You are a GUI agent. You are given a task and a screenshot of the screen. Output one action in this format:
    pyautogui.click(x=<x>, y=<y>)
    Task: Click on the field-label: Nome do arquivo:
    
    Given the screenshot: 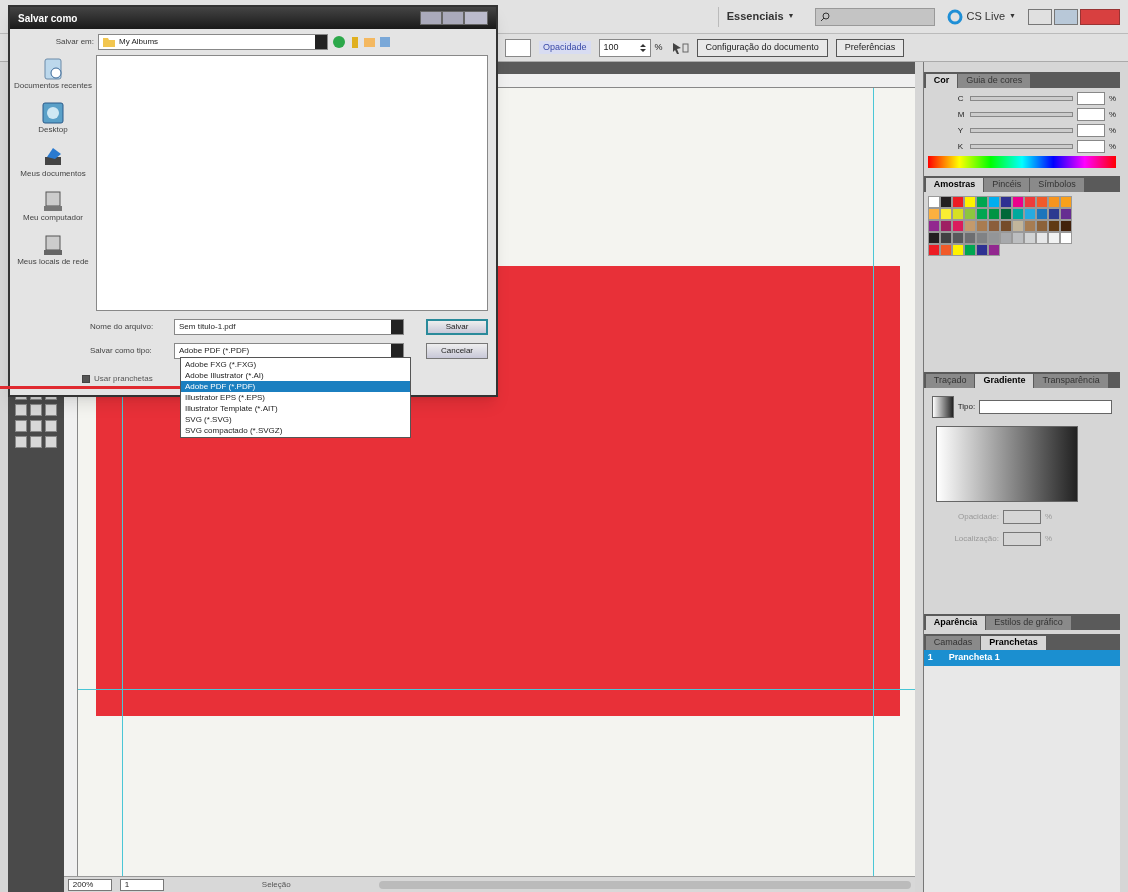 What is the action you would take?
    pyautogui.click(x=122, y=327)
    